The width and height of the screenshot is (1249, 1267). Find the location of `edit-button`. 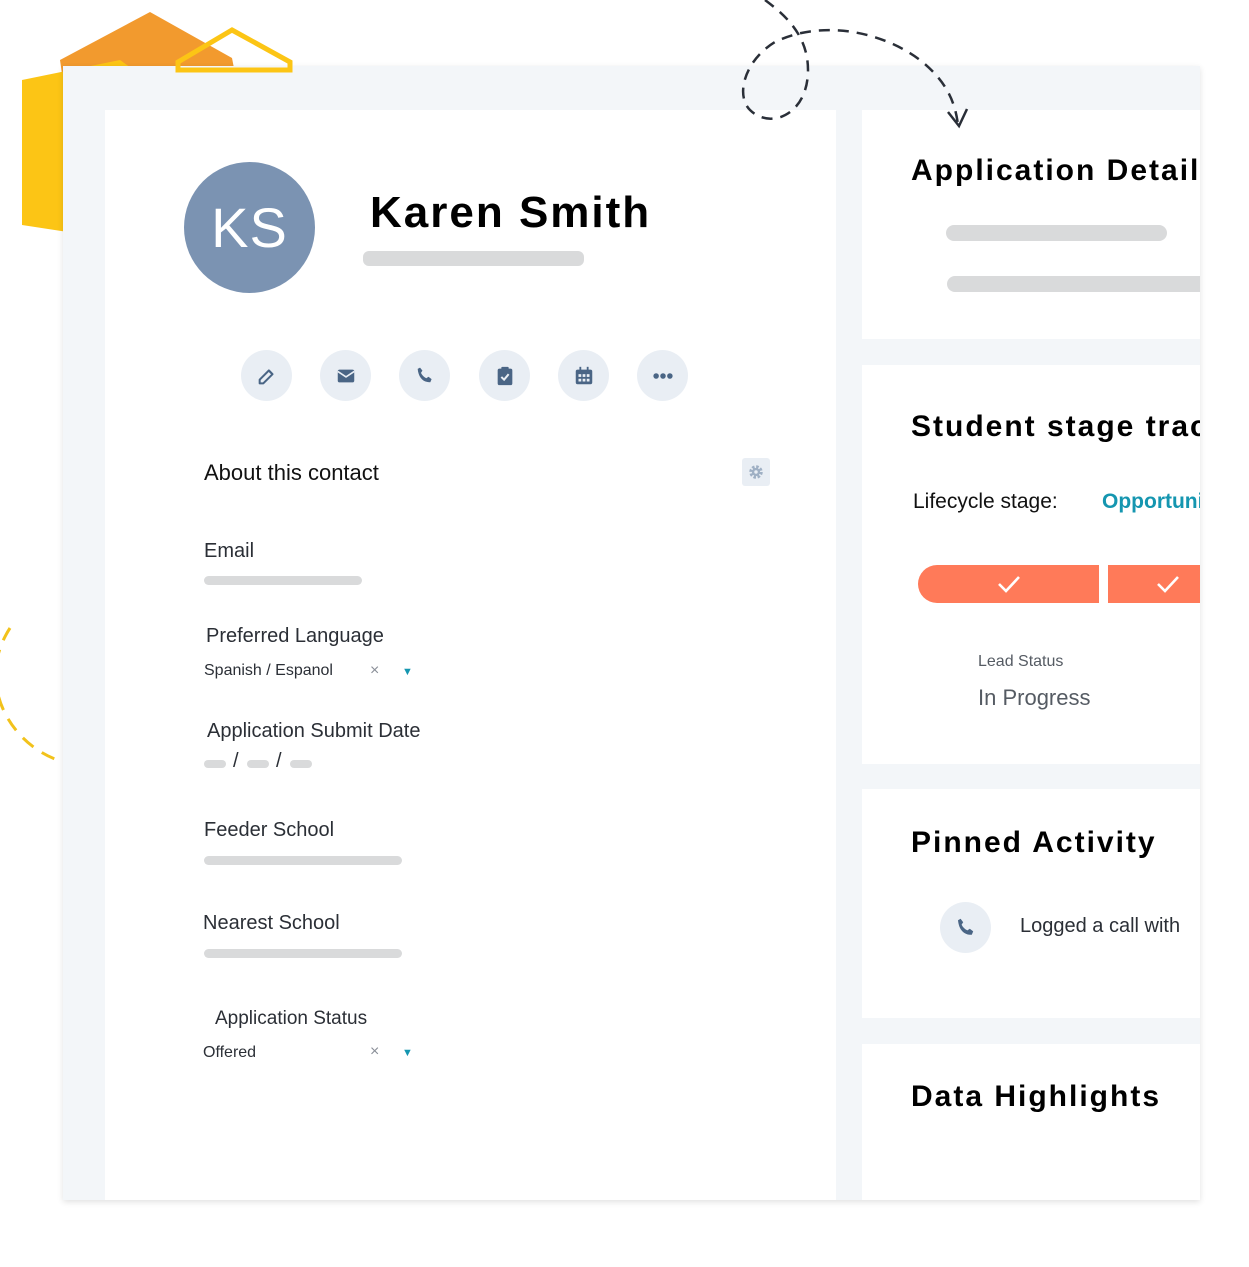

edit-button is located at coordinates (266, 375).